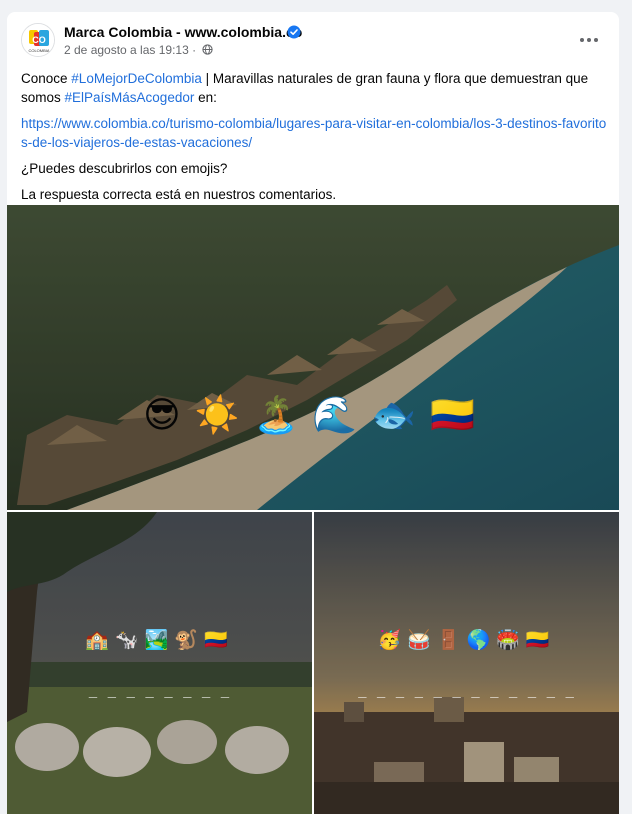 This screenshot has width=632, height=814. What do you see at coordinates (316, 415) in the screenshot?
I see `main-emoji-clue: 😎☀️🏝️🌊🐟🇨🇴` at bounding box center [316, 415].